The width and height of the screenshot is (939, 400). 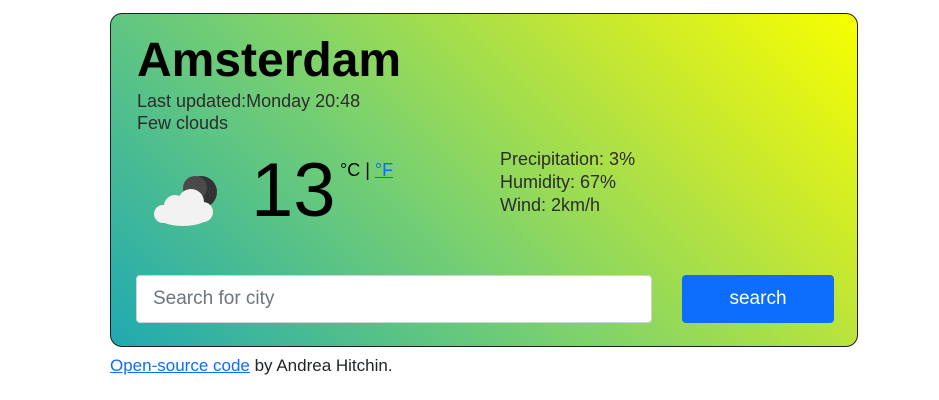 What do you see at coordinates (394, 299) in the screenshot?
I see `city-search-input` at bounding box center [394, 299].